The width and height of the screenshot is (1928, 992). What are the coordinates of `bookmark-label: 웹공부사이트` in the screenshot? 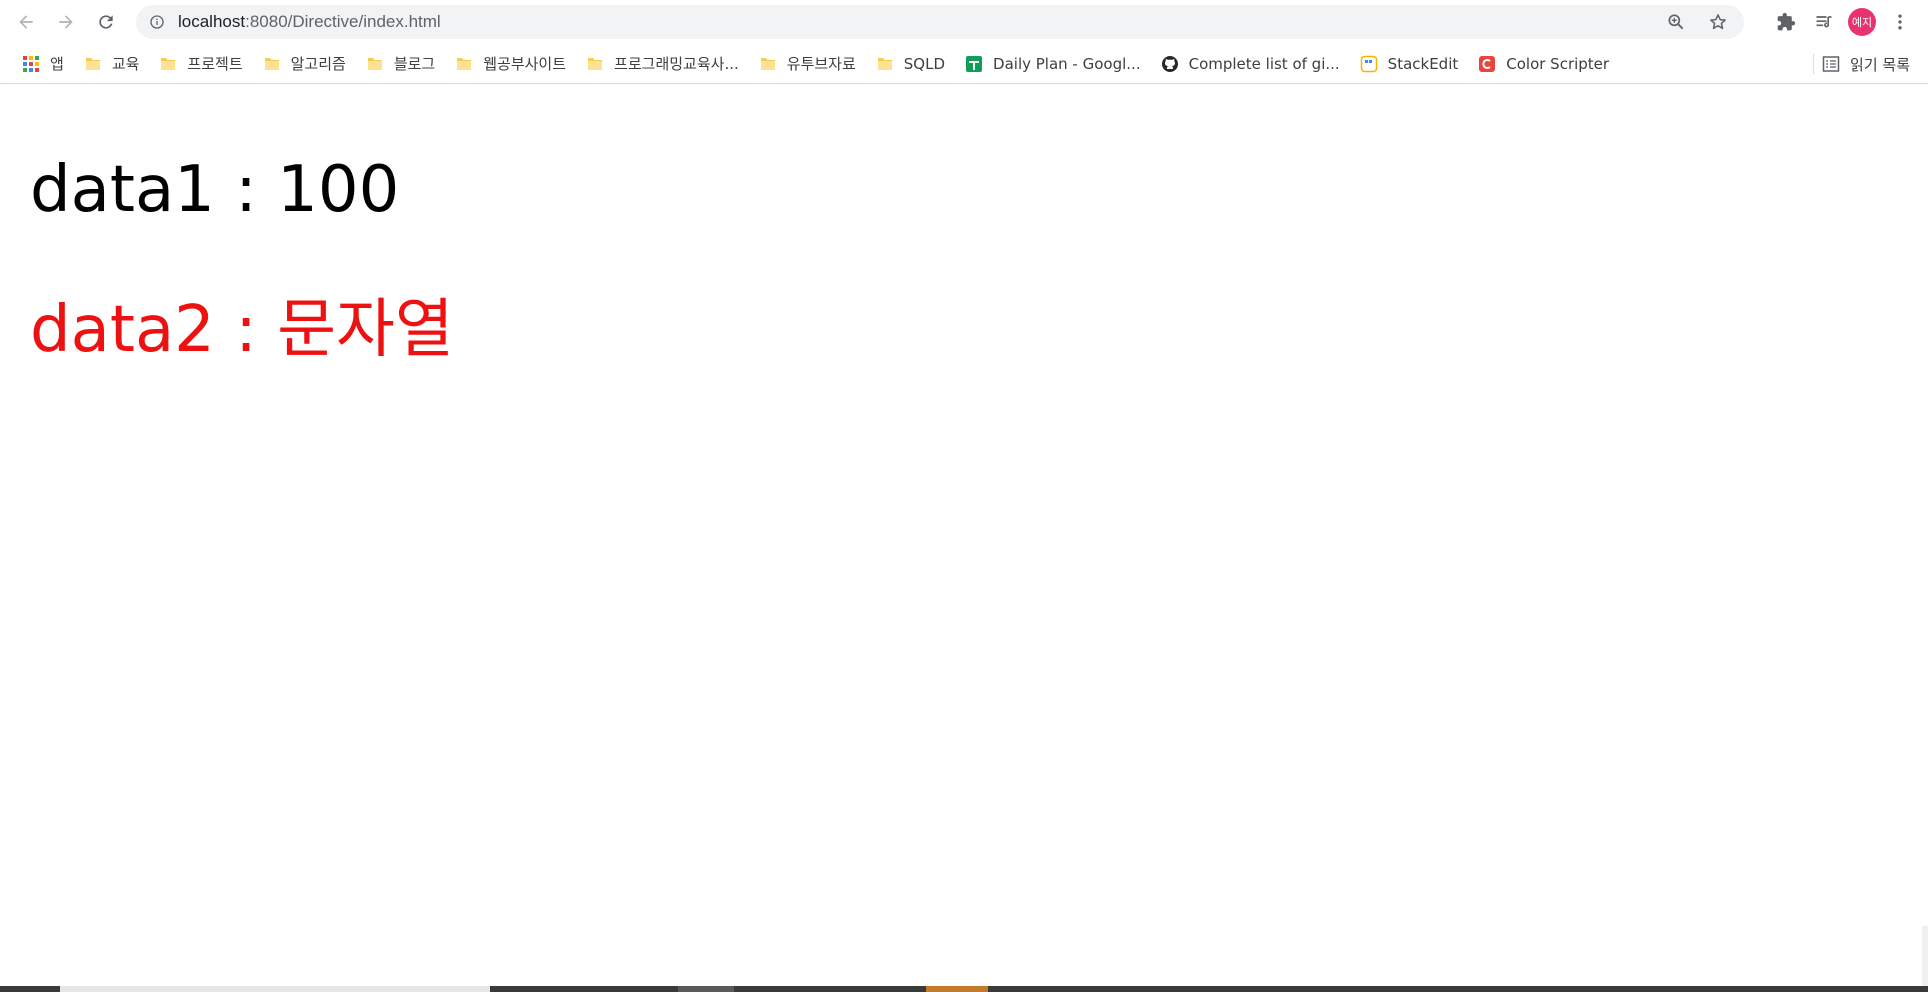 It's located at (525, 64).